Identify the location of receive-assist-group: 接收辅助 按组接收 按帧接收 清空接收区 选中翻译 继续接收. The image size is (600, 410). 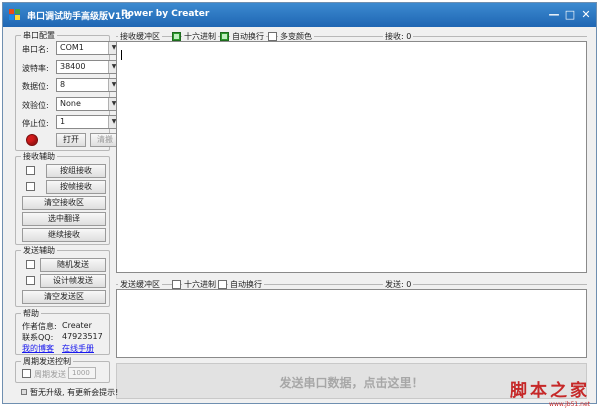
(62, 198).